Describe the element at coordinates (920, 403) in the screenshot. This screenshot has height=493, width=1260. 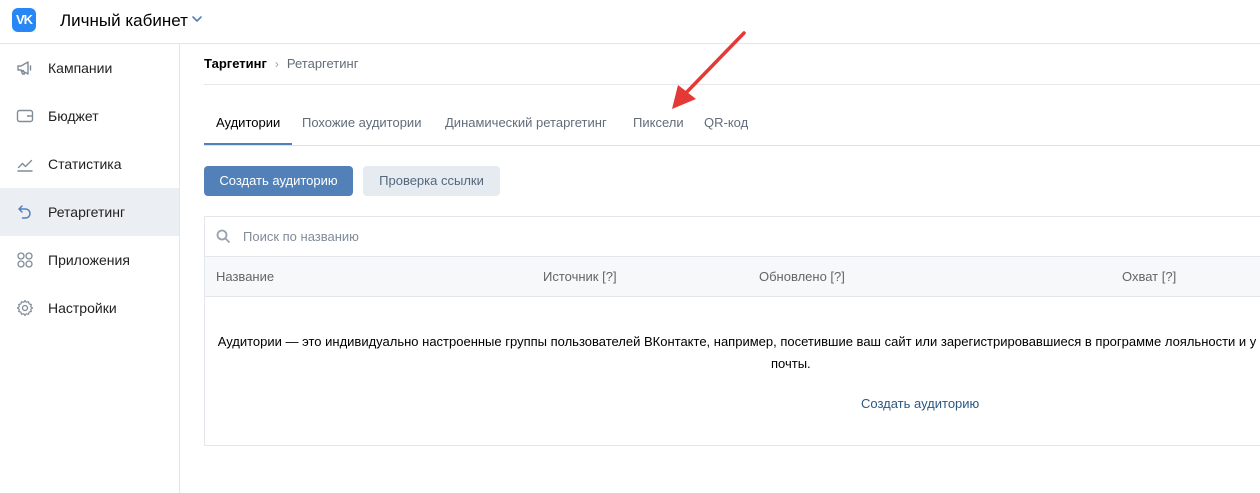
I see `create-audience-link: Создать аудиторию` at that location.